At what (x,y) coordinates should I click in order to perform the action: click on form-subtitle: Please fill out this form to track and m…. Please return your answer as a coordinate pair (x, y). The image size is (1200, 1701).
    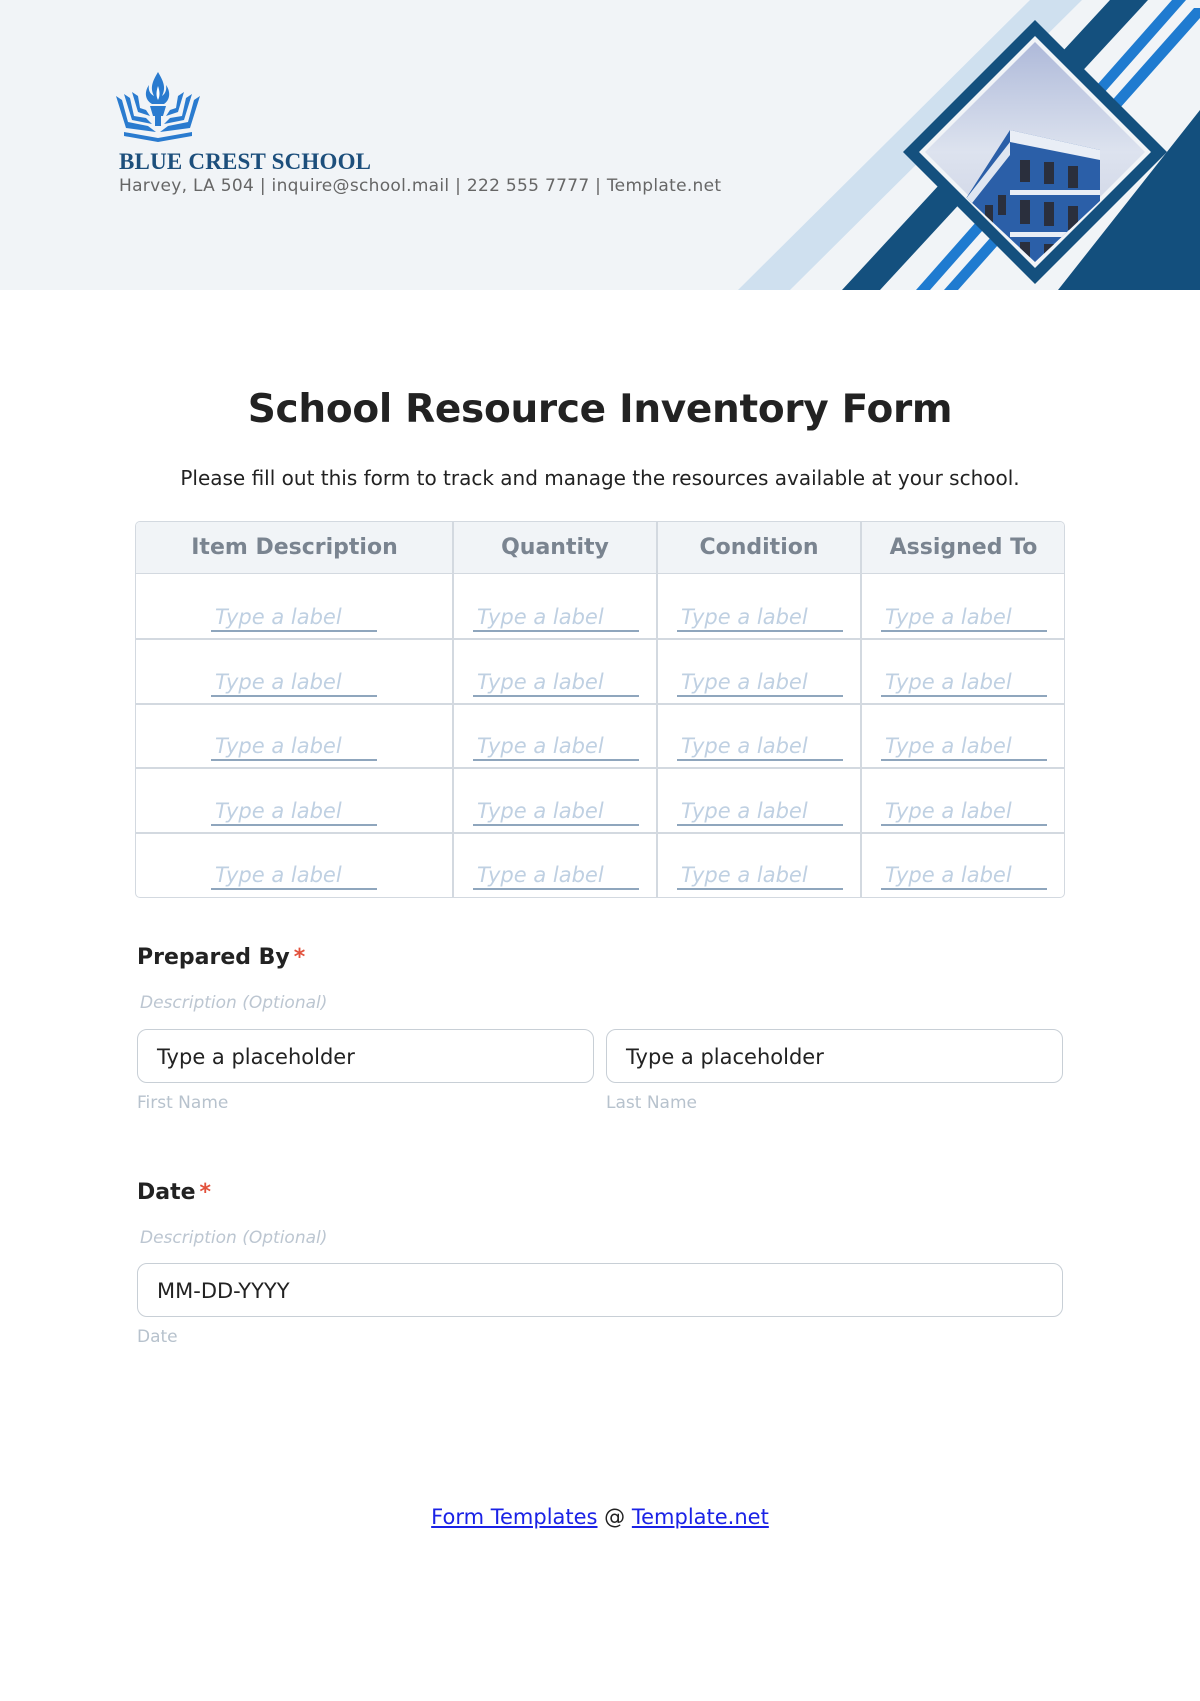
    Looking at the image, I should click on (600, 478).